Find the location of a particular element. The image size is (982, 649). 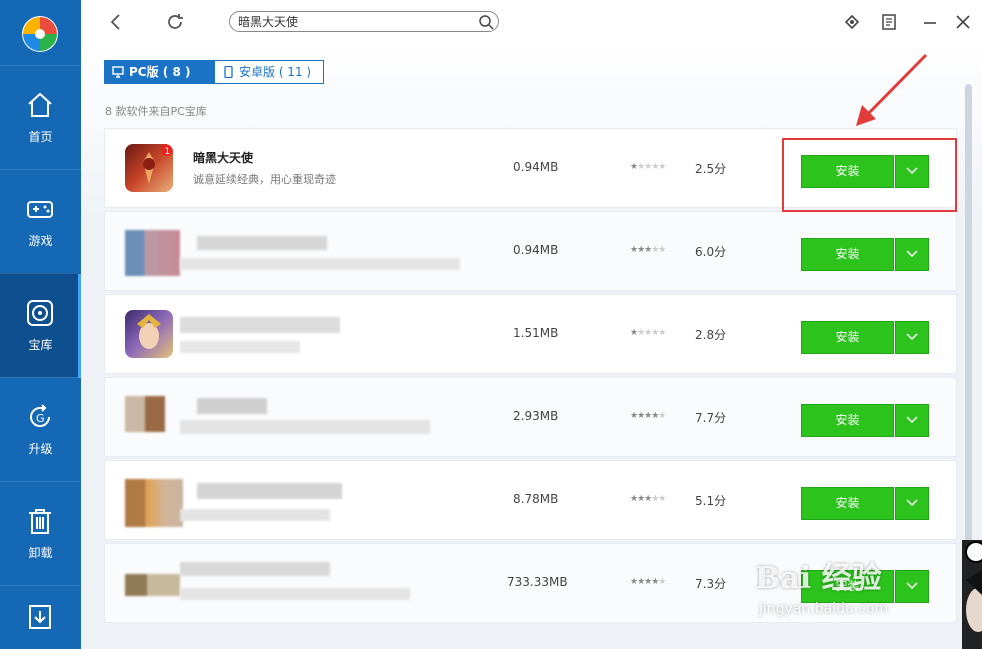

sidebar-item-uninstall: 卸载 is located at coordinates (40, 533).